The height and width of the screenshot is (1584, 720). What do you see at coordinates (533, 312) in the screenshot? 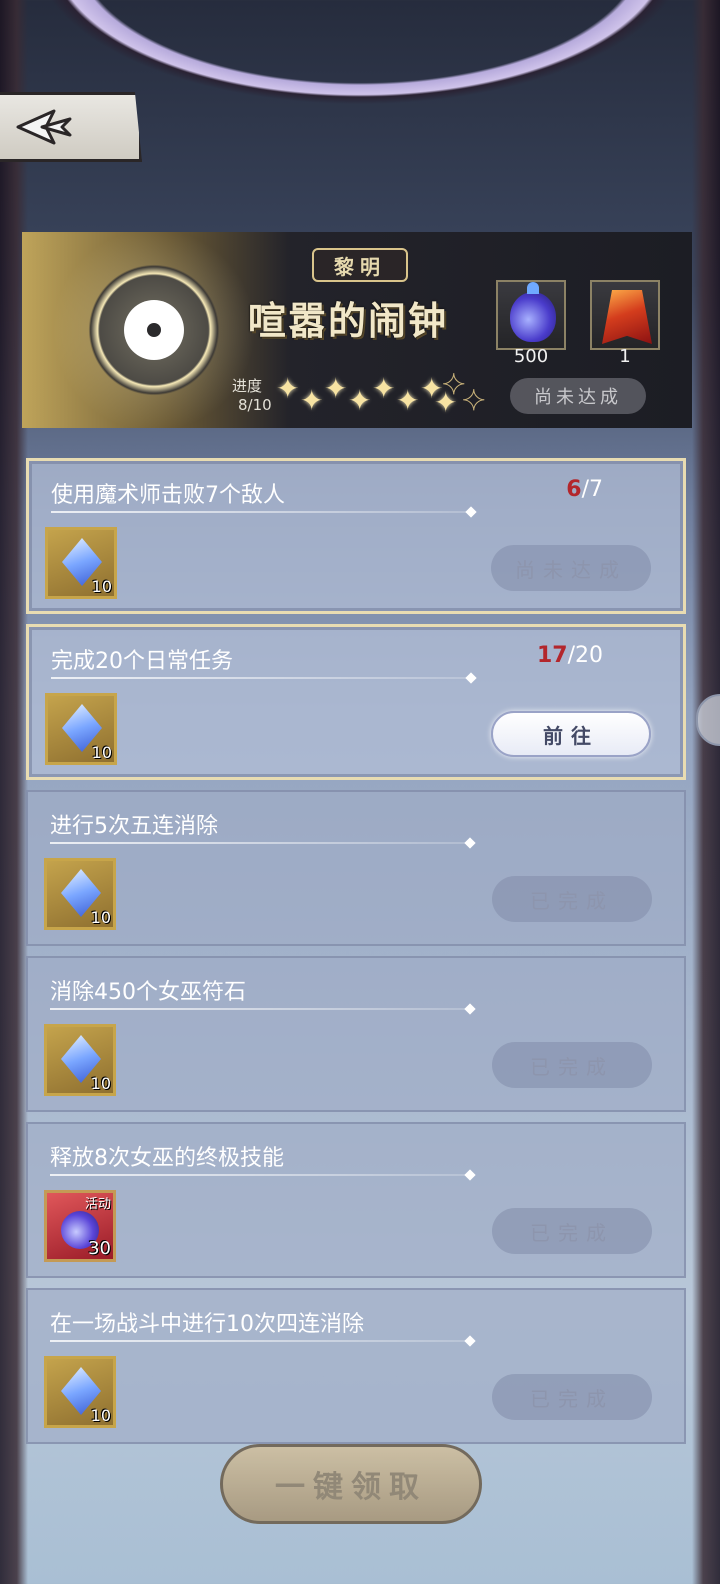
I see `mana-potion-icon` at bounding box center [533, 312].